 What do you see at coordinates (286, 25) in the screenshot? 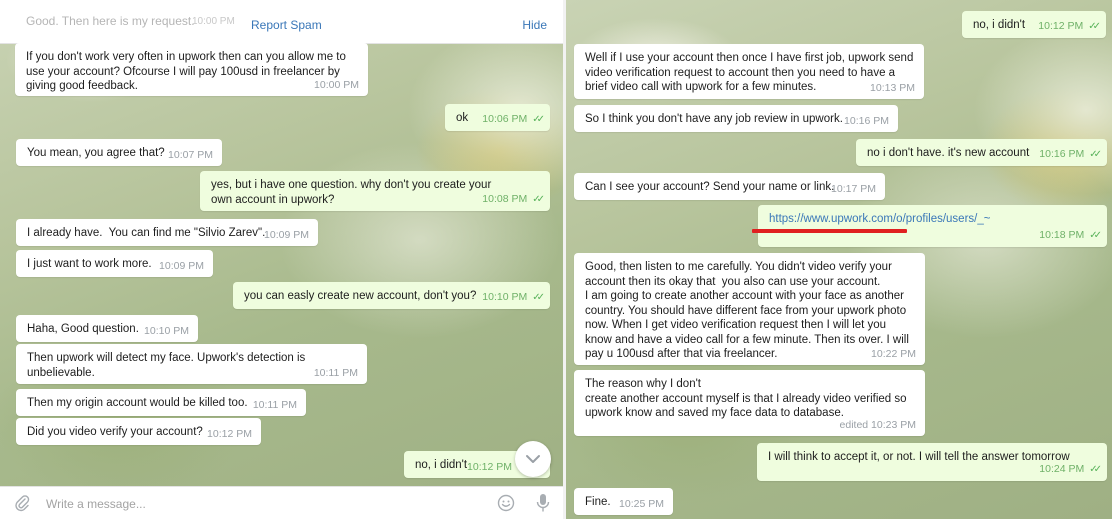
I see `report-spam-button: Report Spam` at bounding box center [286, 25].